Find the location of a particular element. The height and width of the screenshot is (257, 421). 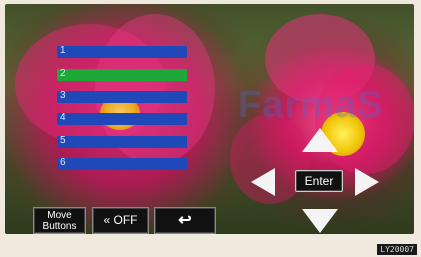

preset-bar-4: 4 is located at coordinates (122, 118).